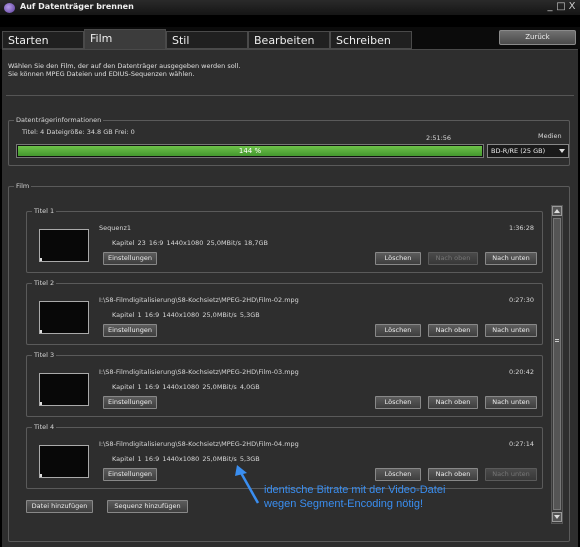 The height and width of the screenshot is (547, 580). Describe the element at coordinates (521, 300) in the screenshot. I see `title-duration: 0:27:30` at that location.